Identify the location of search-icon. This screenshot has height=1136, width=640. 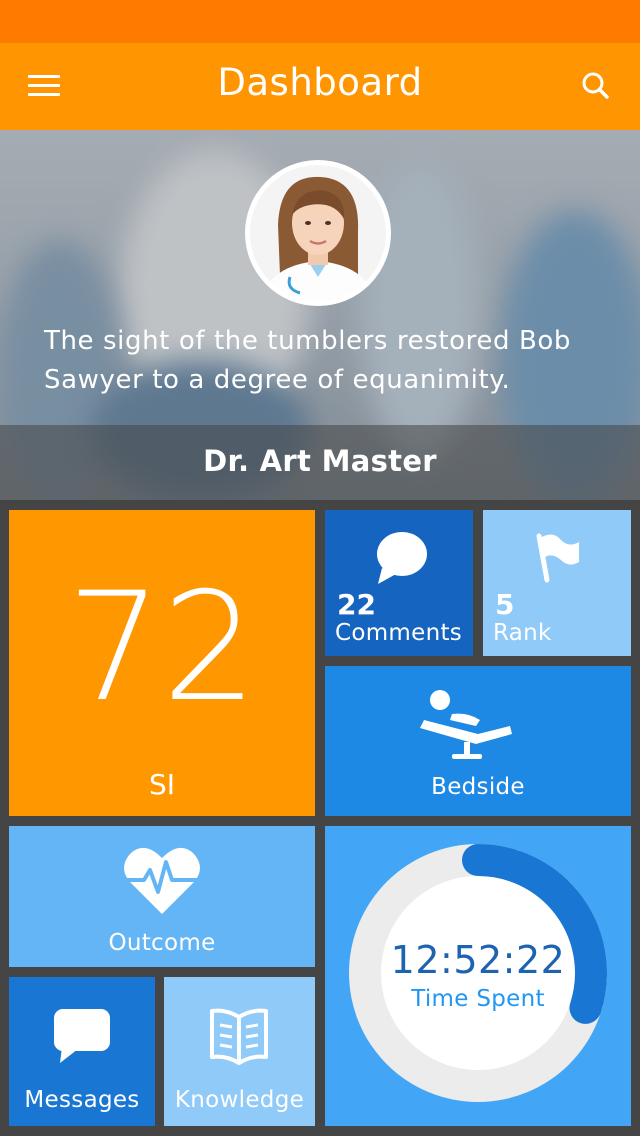
(596, 87).